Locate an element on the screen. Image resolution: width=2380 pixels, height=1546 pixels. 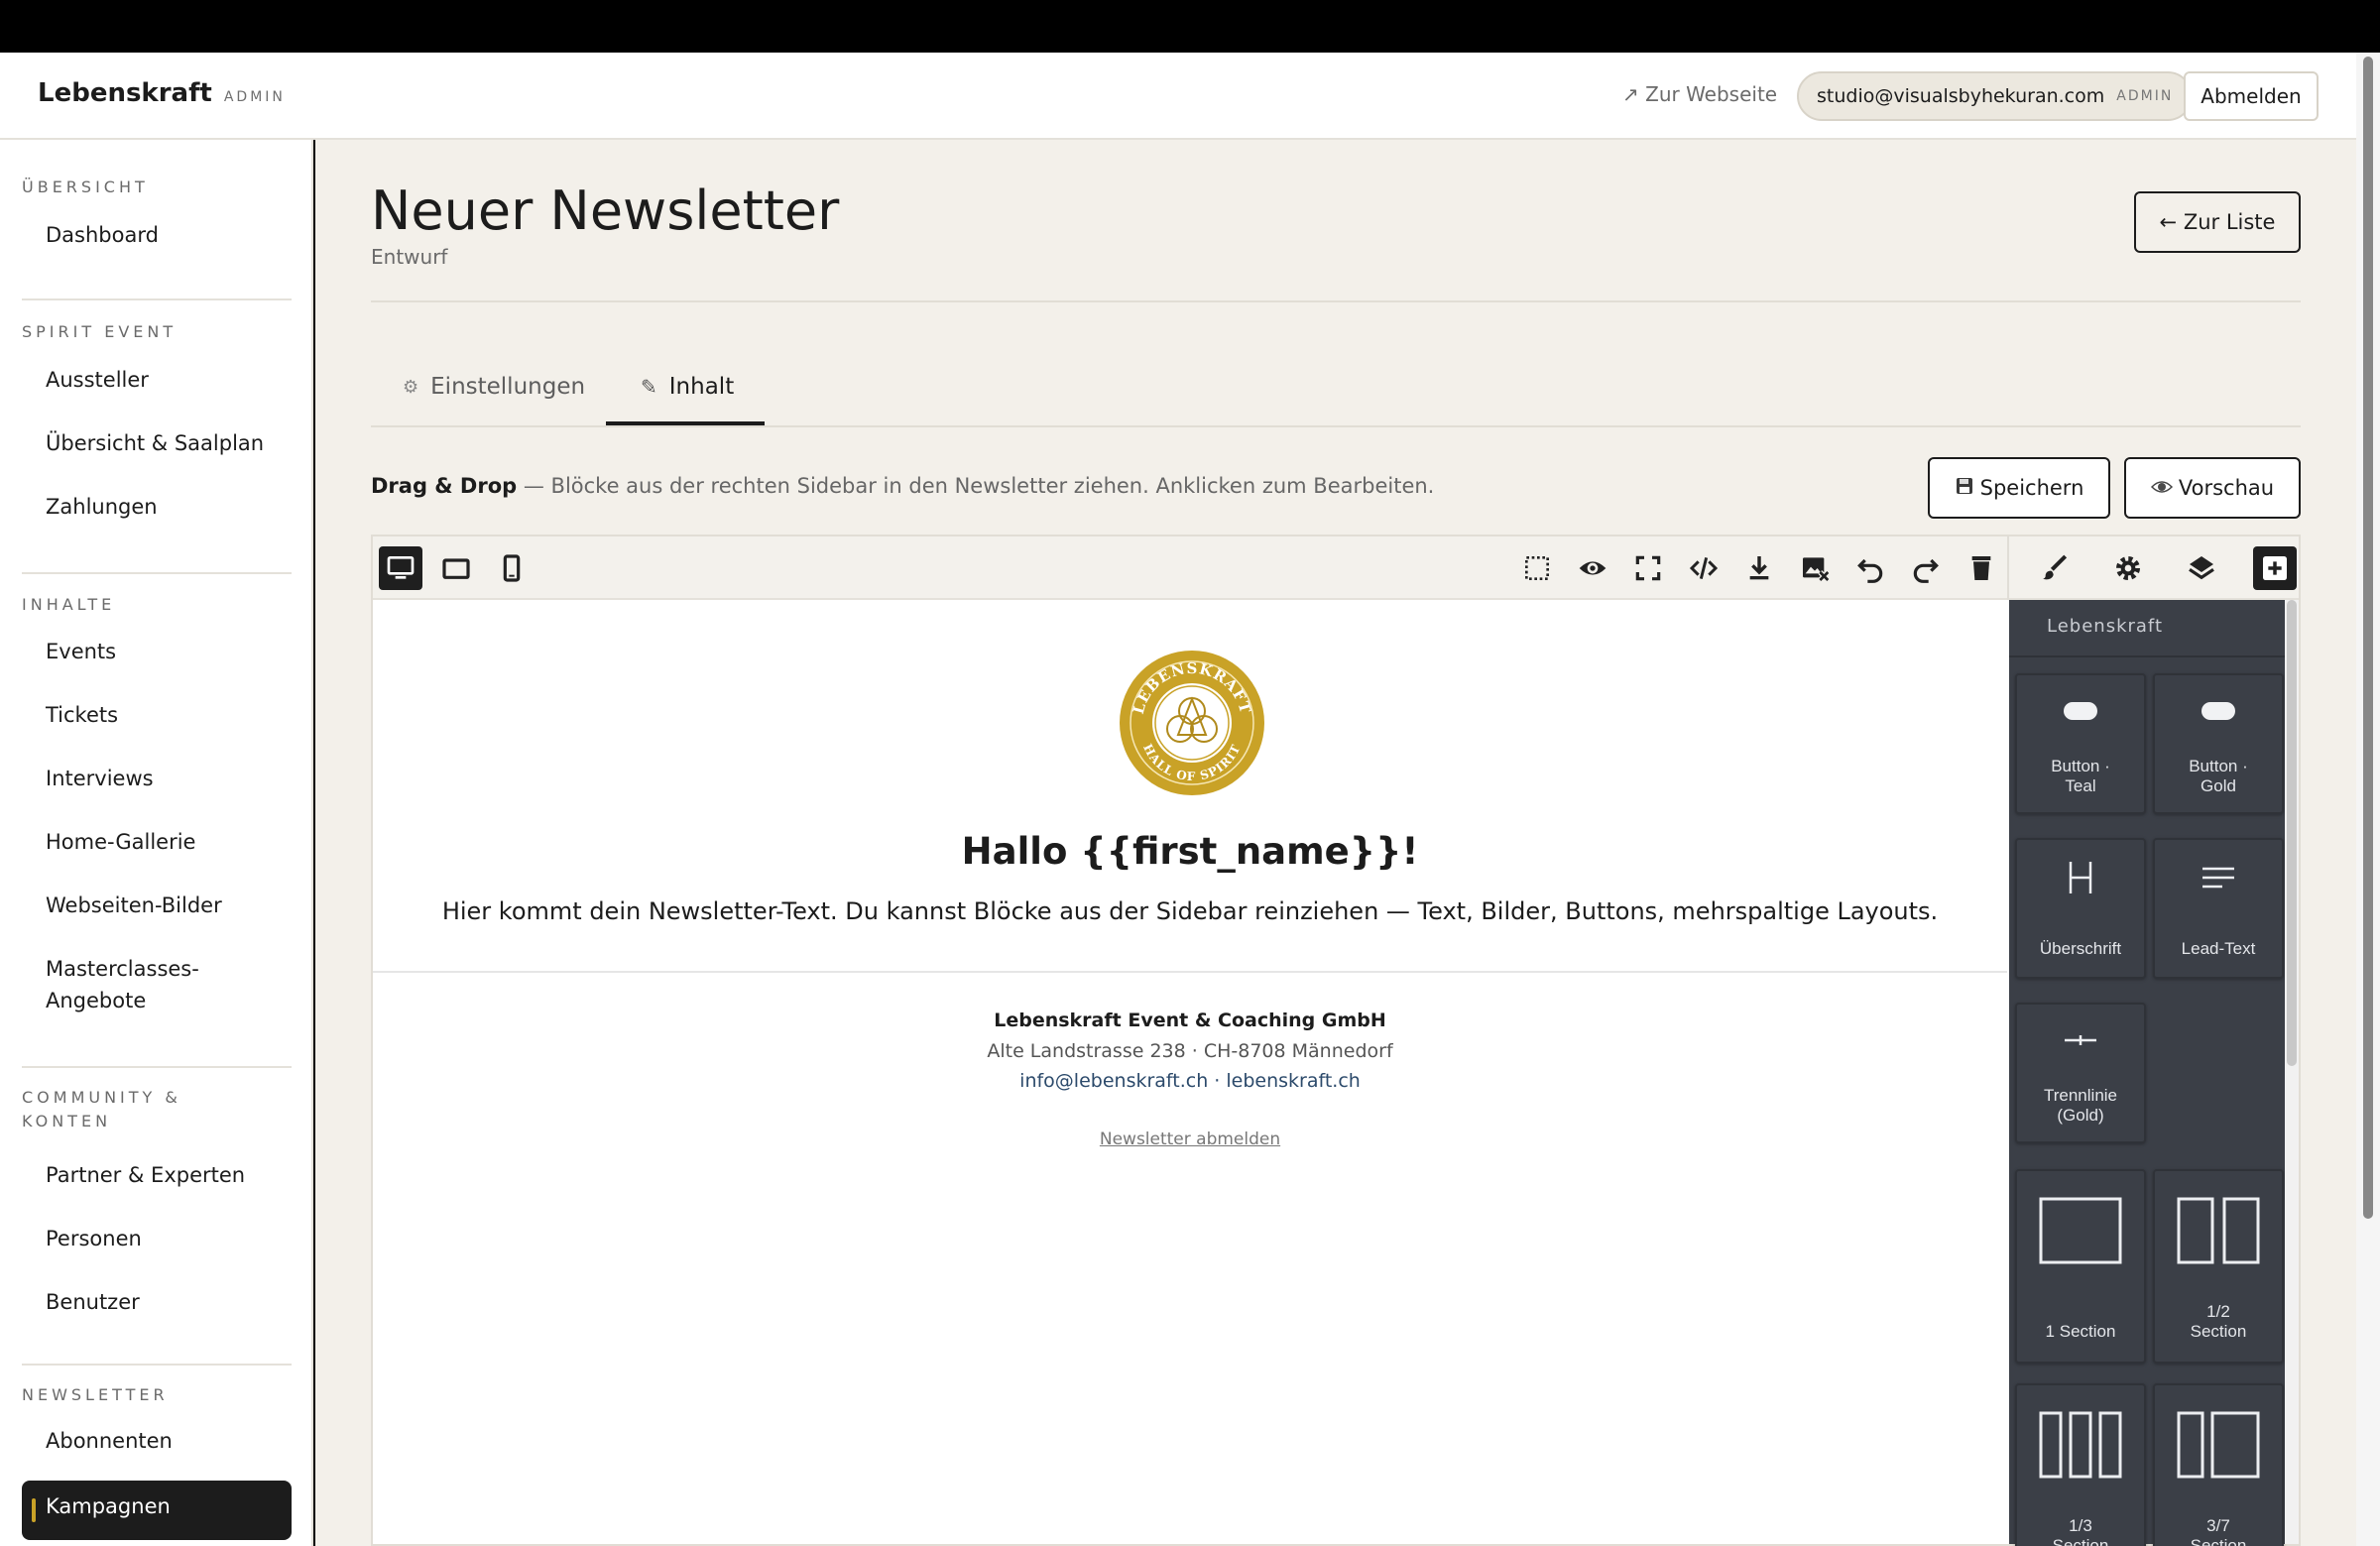
three-column-icon is located at coordinates (2080, 1445).